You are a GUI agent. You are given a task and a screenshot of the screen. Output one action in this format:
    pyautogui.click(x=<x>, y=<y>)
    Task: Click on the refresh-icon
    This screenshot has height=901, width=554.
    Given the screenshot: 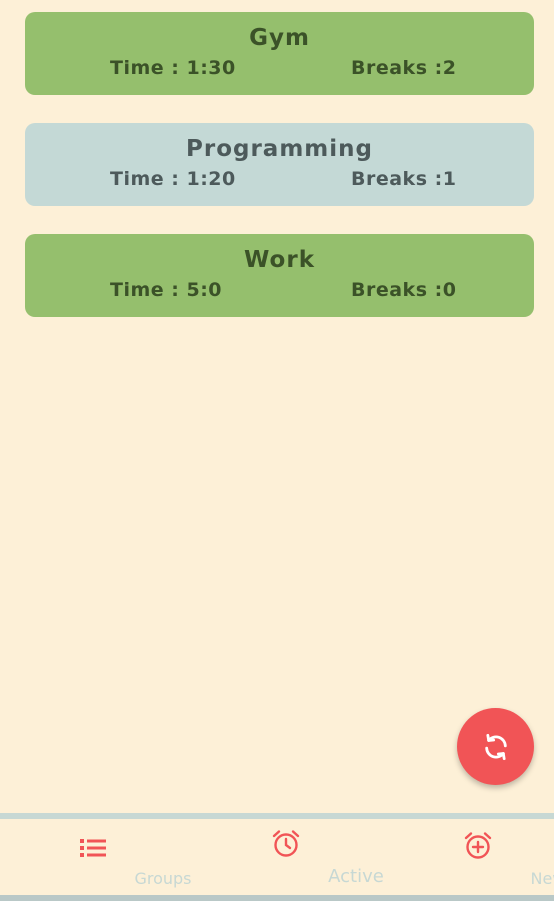 What is the action you would take?
    pyautogui.click(x=495, y=746)
    